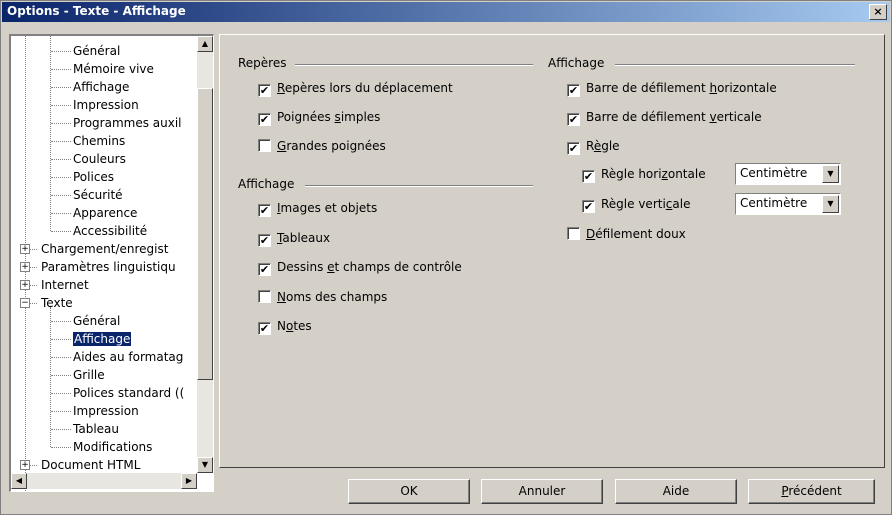 Image resolution: width=892 pixels, height=515 pixels. Describe the element at coordinates (65, 285) in the screenshot. I see `tree-item-internet: Internet` at that location.